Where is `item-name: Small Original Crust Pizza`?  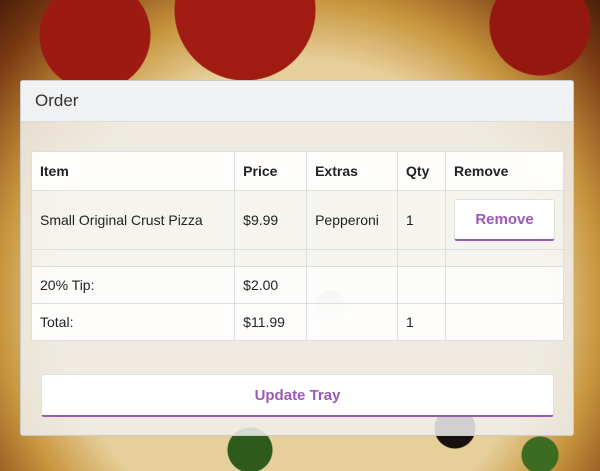
item-name: Small Original Crust Pizza is located at coordinates (133, 220).